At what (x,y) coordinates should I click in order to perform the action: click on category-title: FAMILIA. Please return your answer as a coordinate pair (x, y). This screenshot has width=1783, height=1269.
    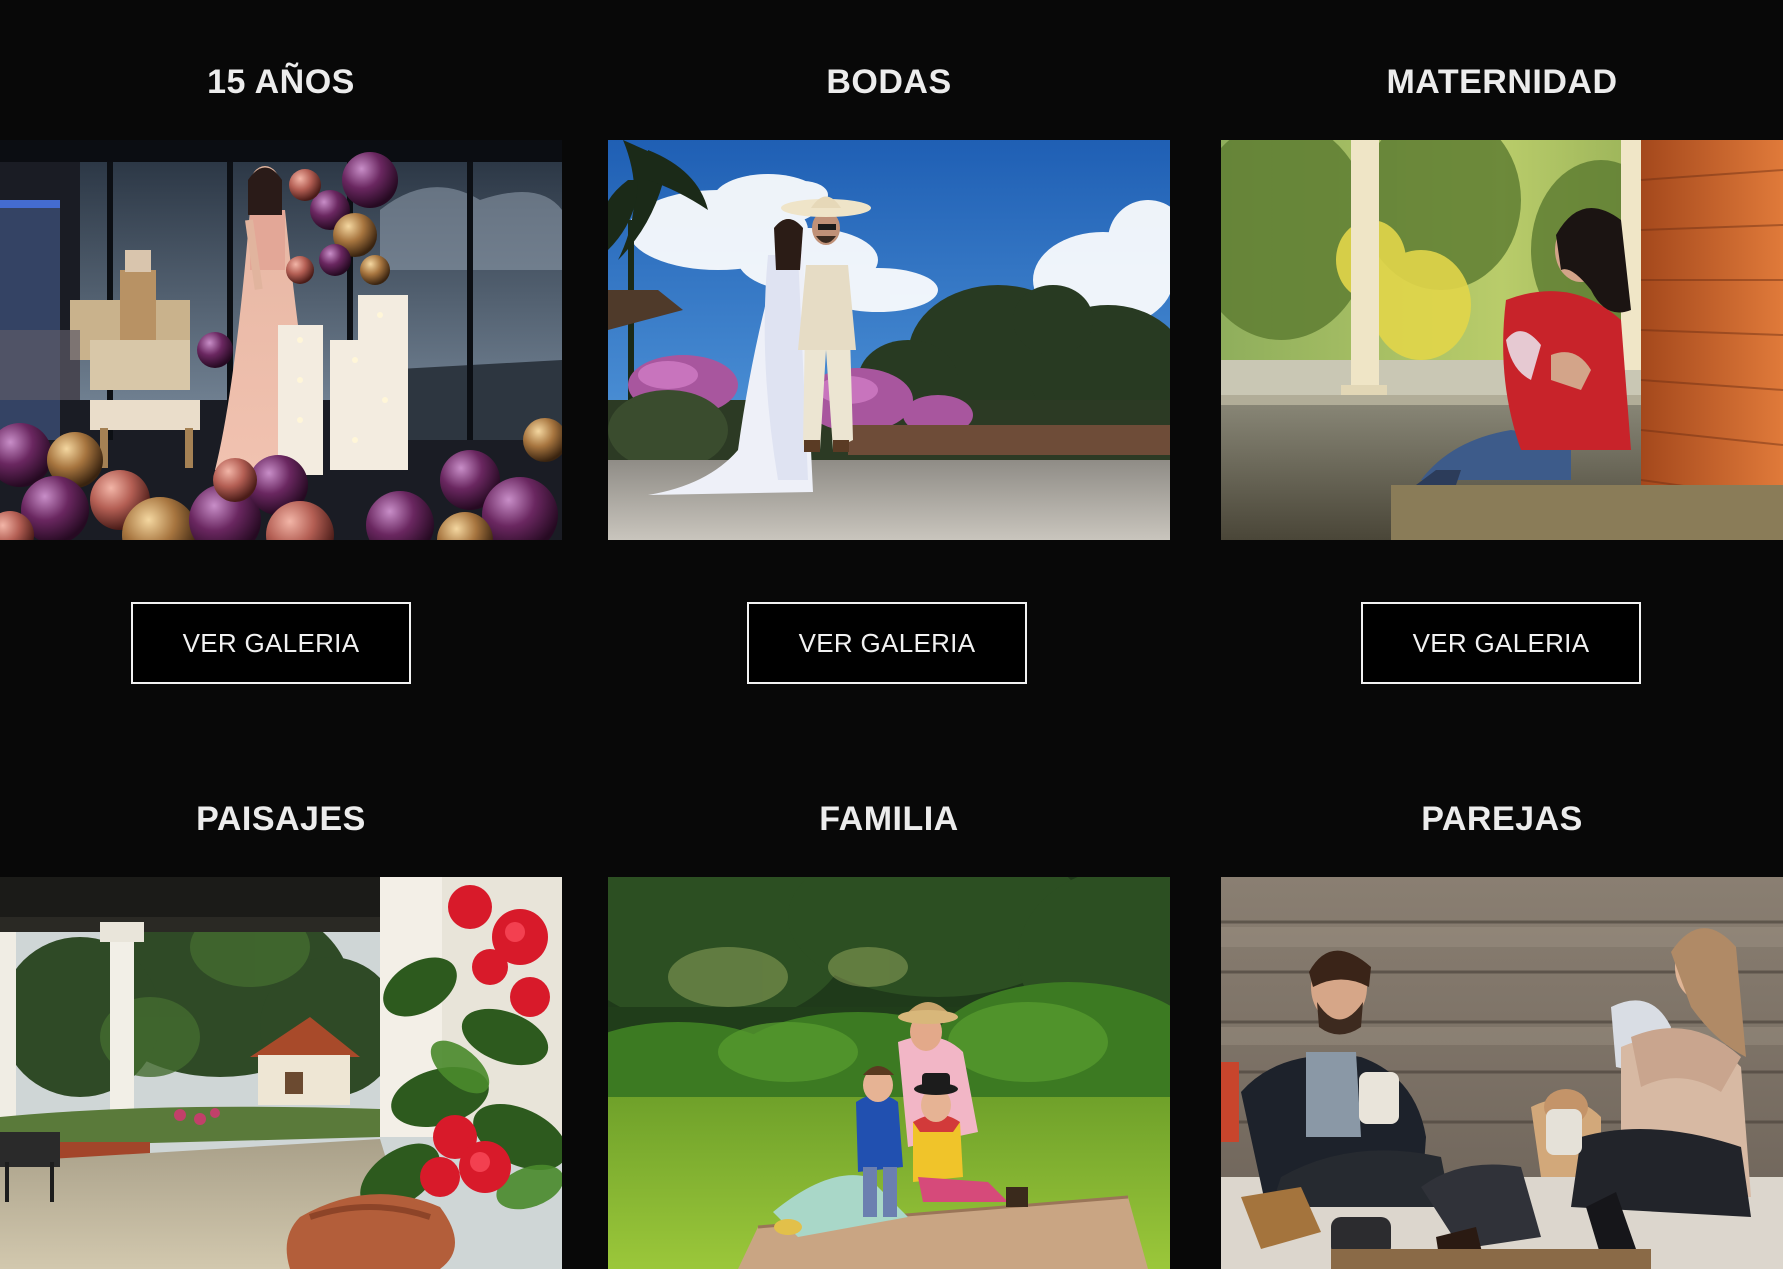
    Looking at the image, I should click on (889, 819).